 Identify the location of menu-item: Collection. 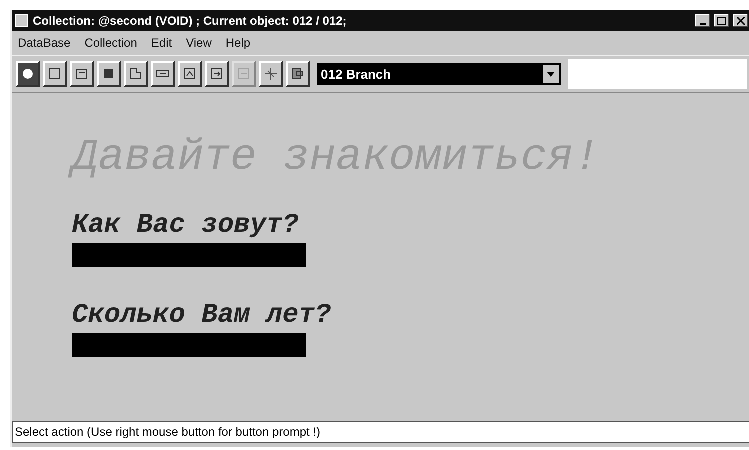
(111, 43).